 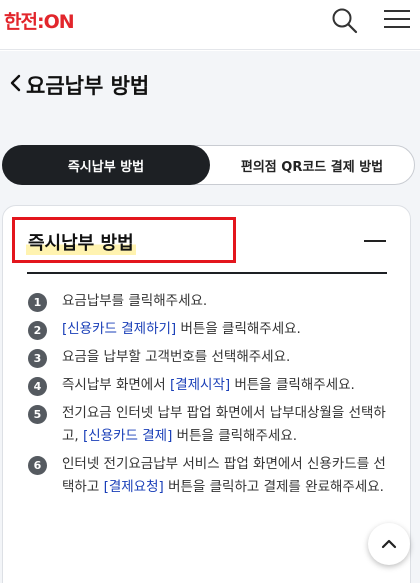 I want to click on search-button, so click(x=346, y=20).